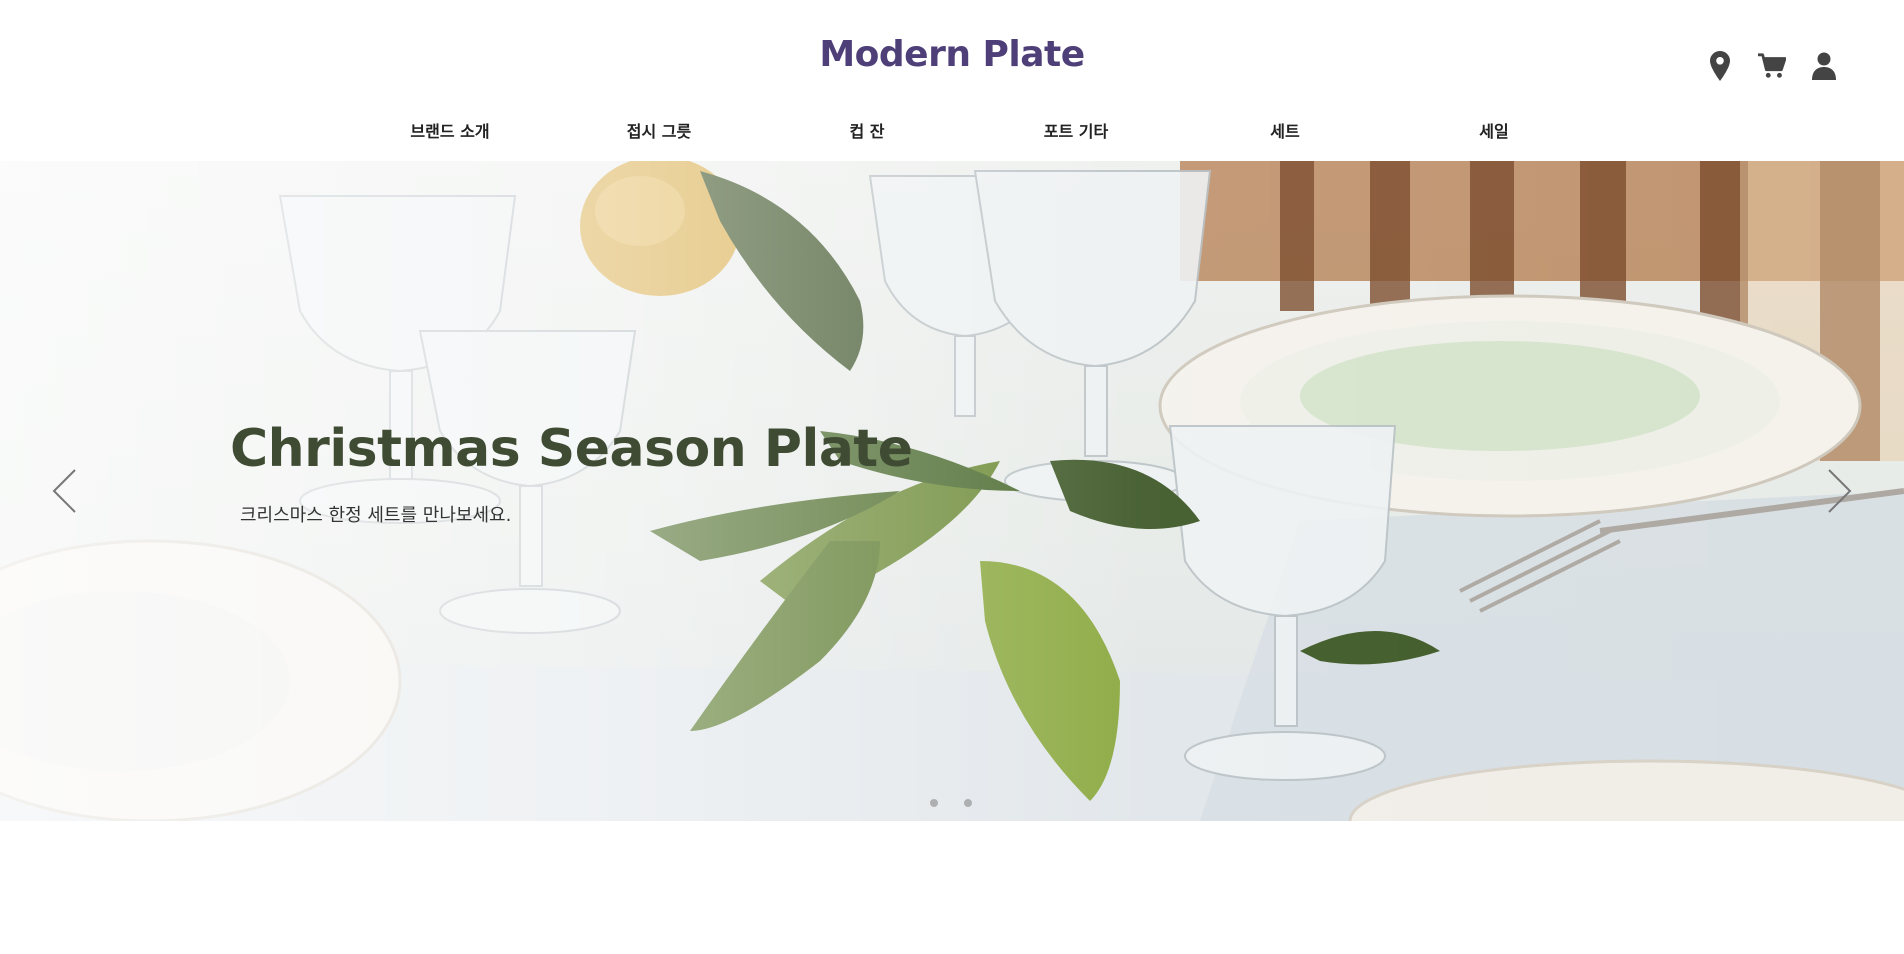 This screenshot has width=1904, height=954. What do you see at coordinates (1076, 130) in the screenshot?
I see `nav-item-pots: 포트 기타` at bounding box center [1076, 130].